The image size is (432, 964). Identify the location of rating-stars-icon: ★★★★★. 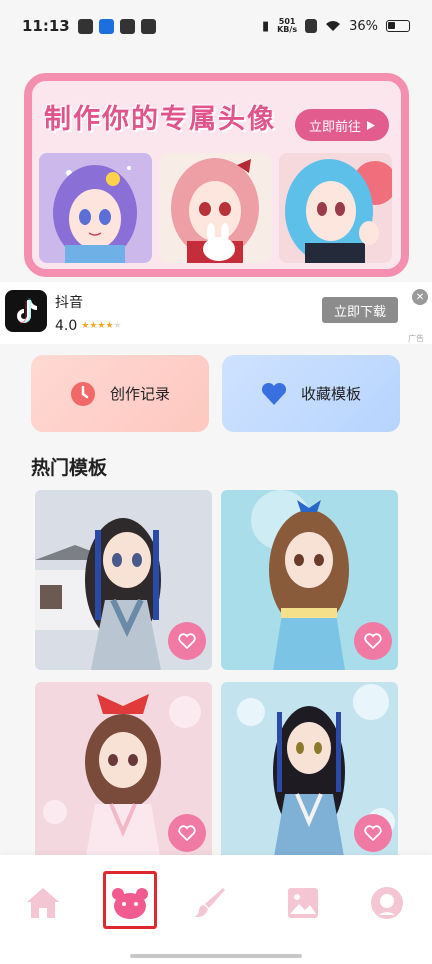
(101, 326).